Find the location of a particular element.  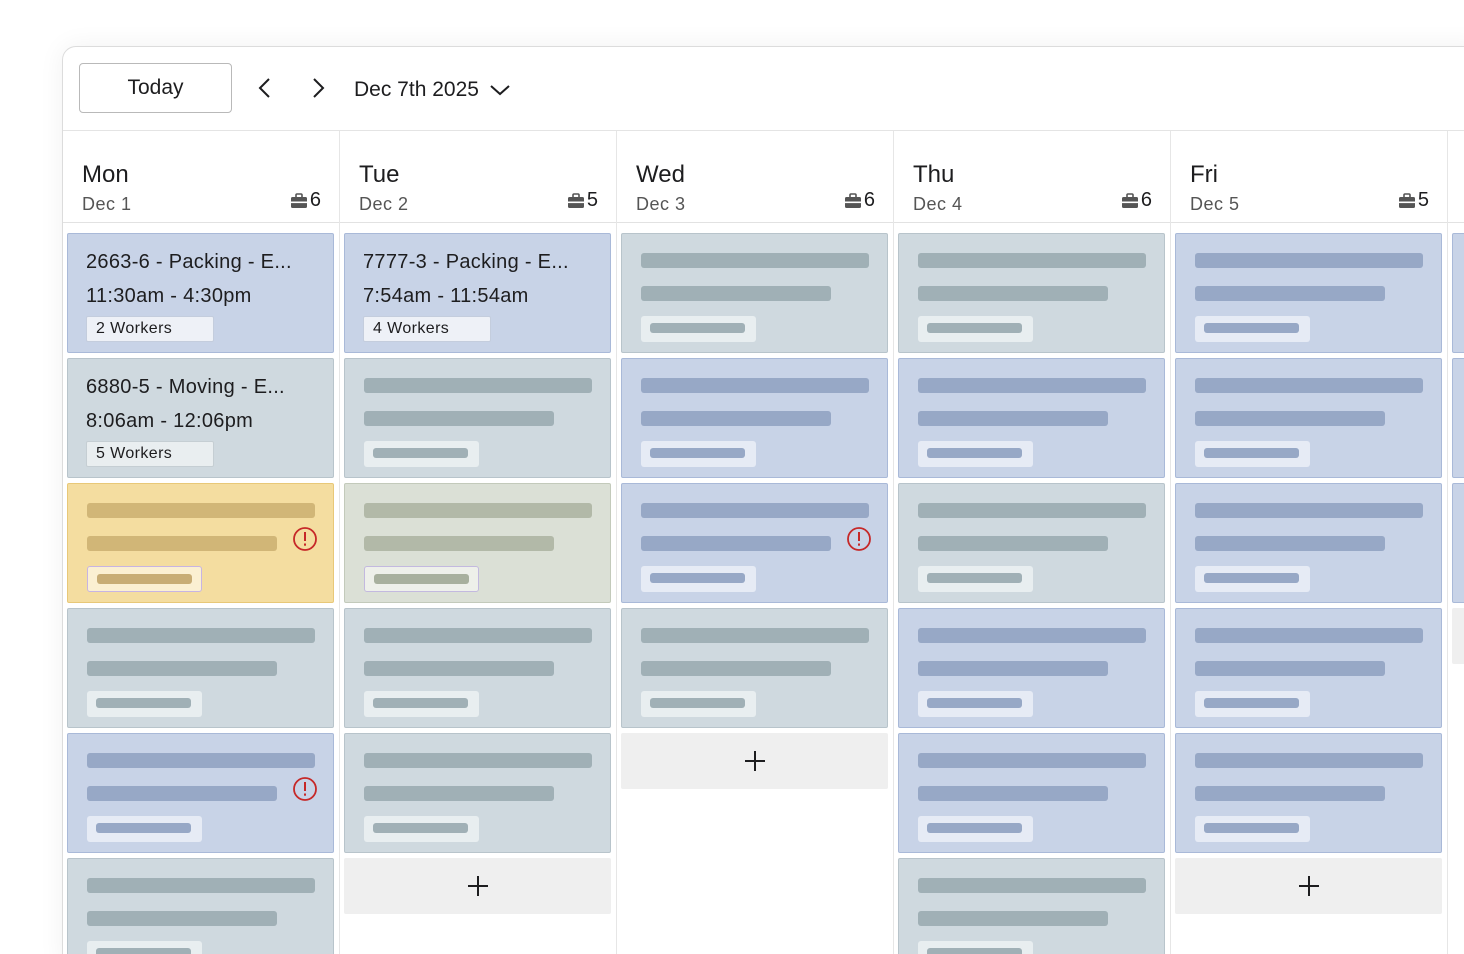

chevron-down-icon is located at coordinates (500, 90).